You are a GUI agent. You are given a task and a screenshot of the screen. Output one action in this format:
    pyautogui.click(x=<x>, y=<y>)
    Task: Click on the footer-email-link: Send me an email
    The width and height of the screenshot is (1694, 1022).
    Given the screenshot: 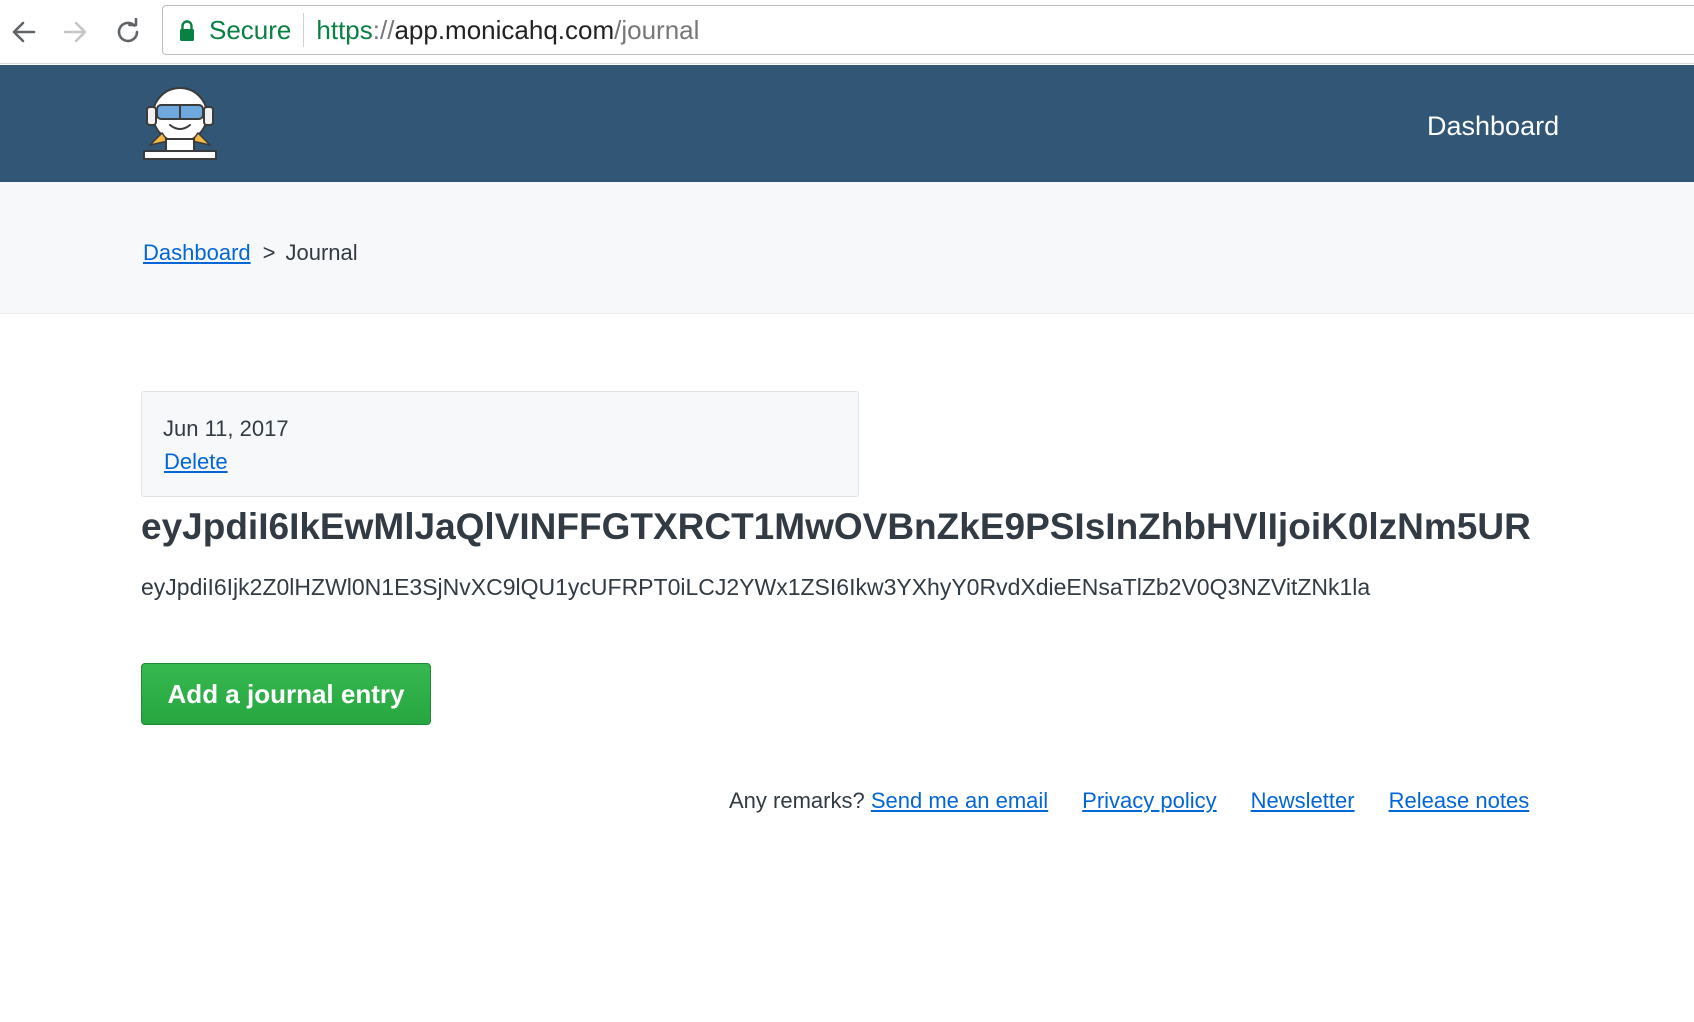 What is the action you would take?
    pyautogui.click(x=959, y=800)
    